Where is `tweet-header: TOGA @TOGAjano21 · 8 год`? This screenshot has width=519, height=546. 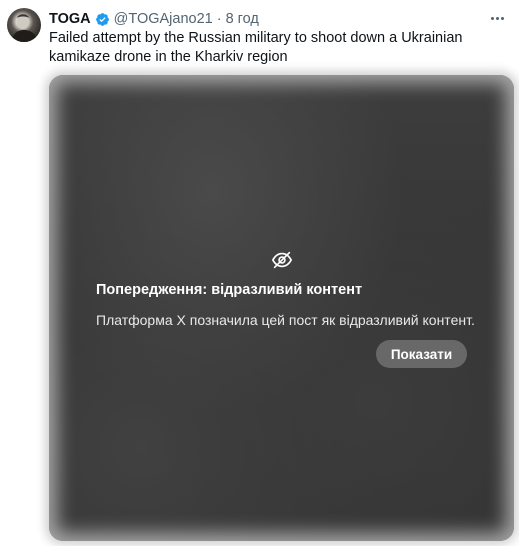 tweet-header: TOGA @TOGAjano21 · 8 год is located at coordinates (154, 19).